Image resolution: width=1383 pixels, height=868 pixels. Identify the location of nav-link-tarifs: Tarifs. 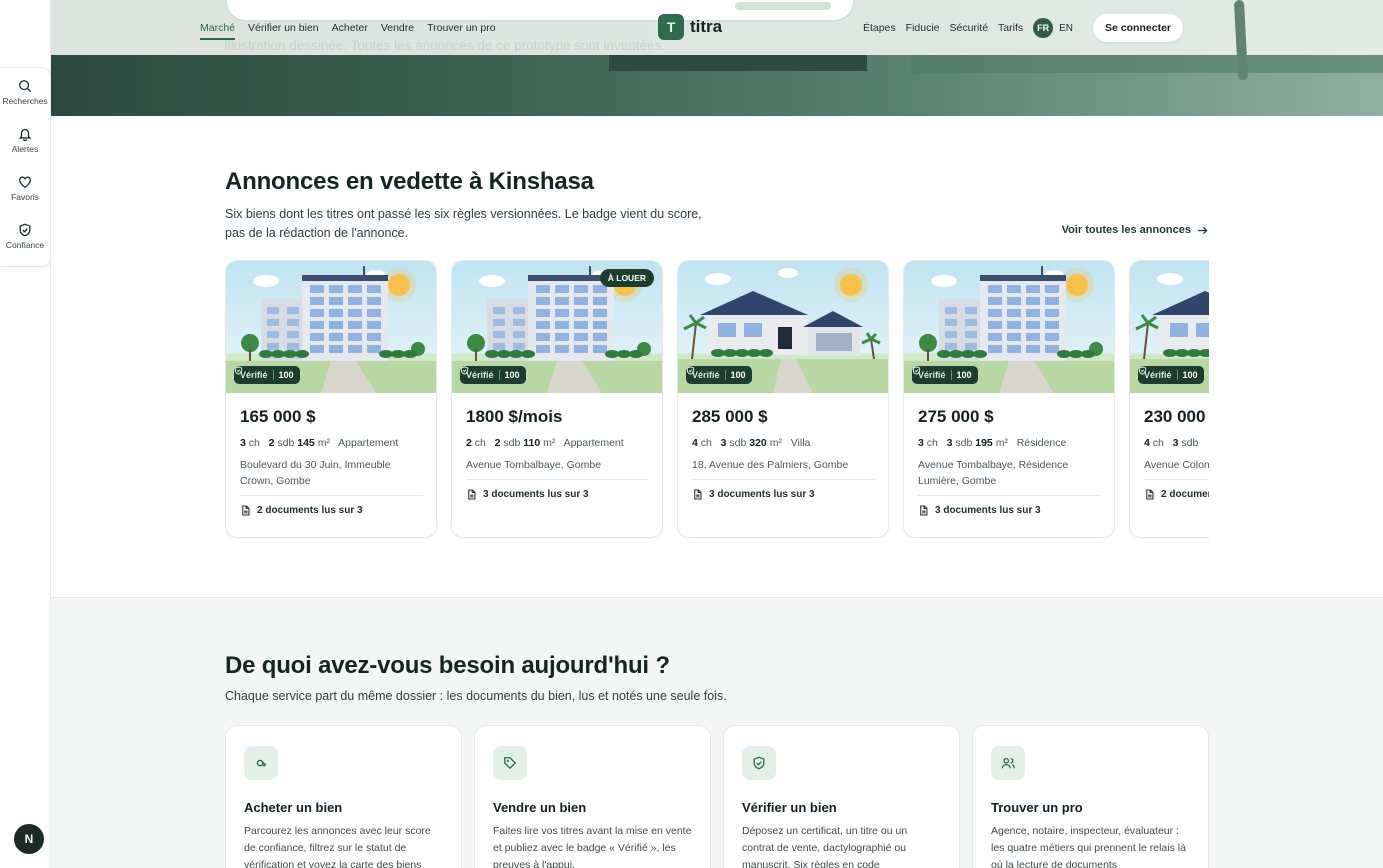
(1010, 28).